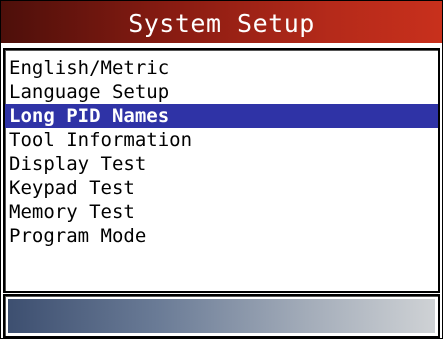 The image size is (443, 339). I want to click on menu-item-memory-test: Memory Test, so click(221, 212).